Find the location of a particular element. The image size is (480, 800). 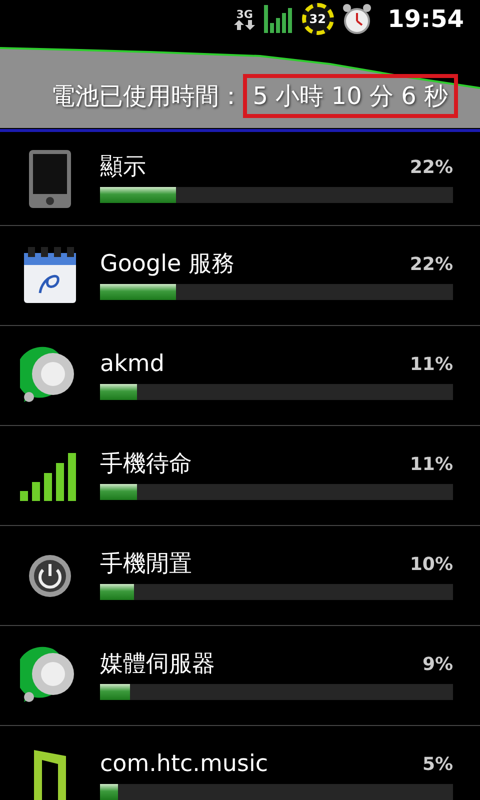

highlighted-duration: 5 小時 10 分 6 秒 is located at coordinates (350, 96).